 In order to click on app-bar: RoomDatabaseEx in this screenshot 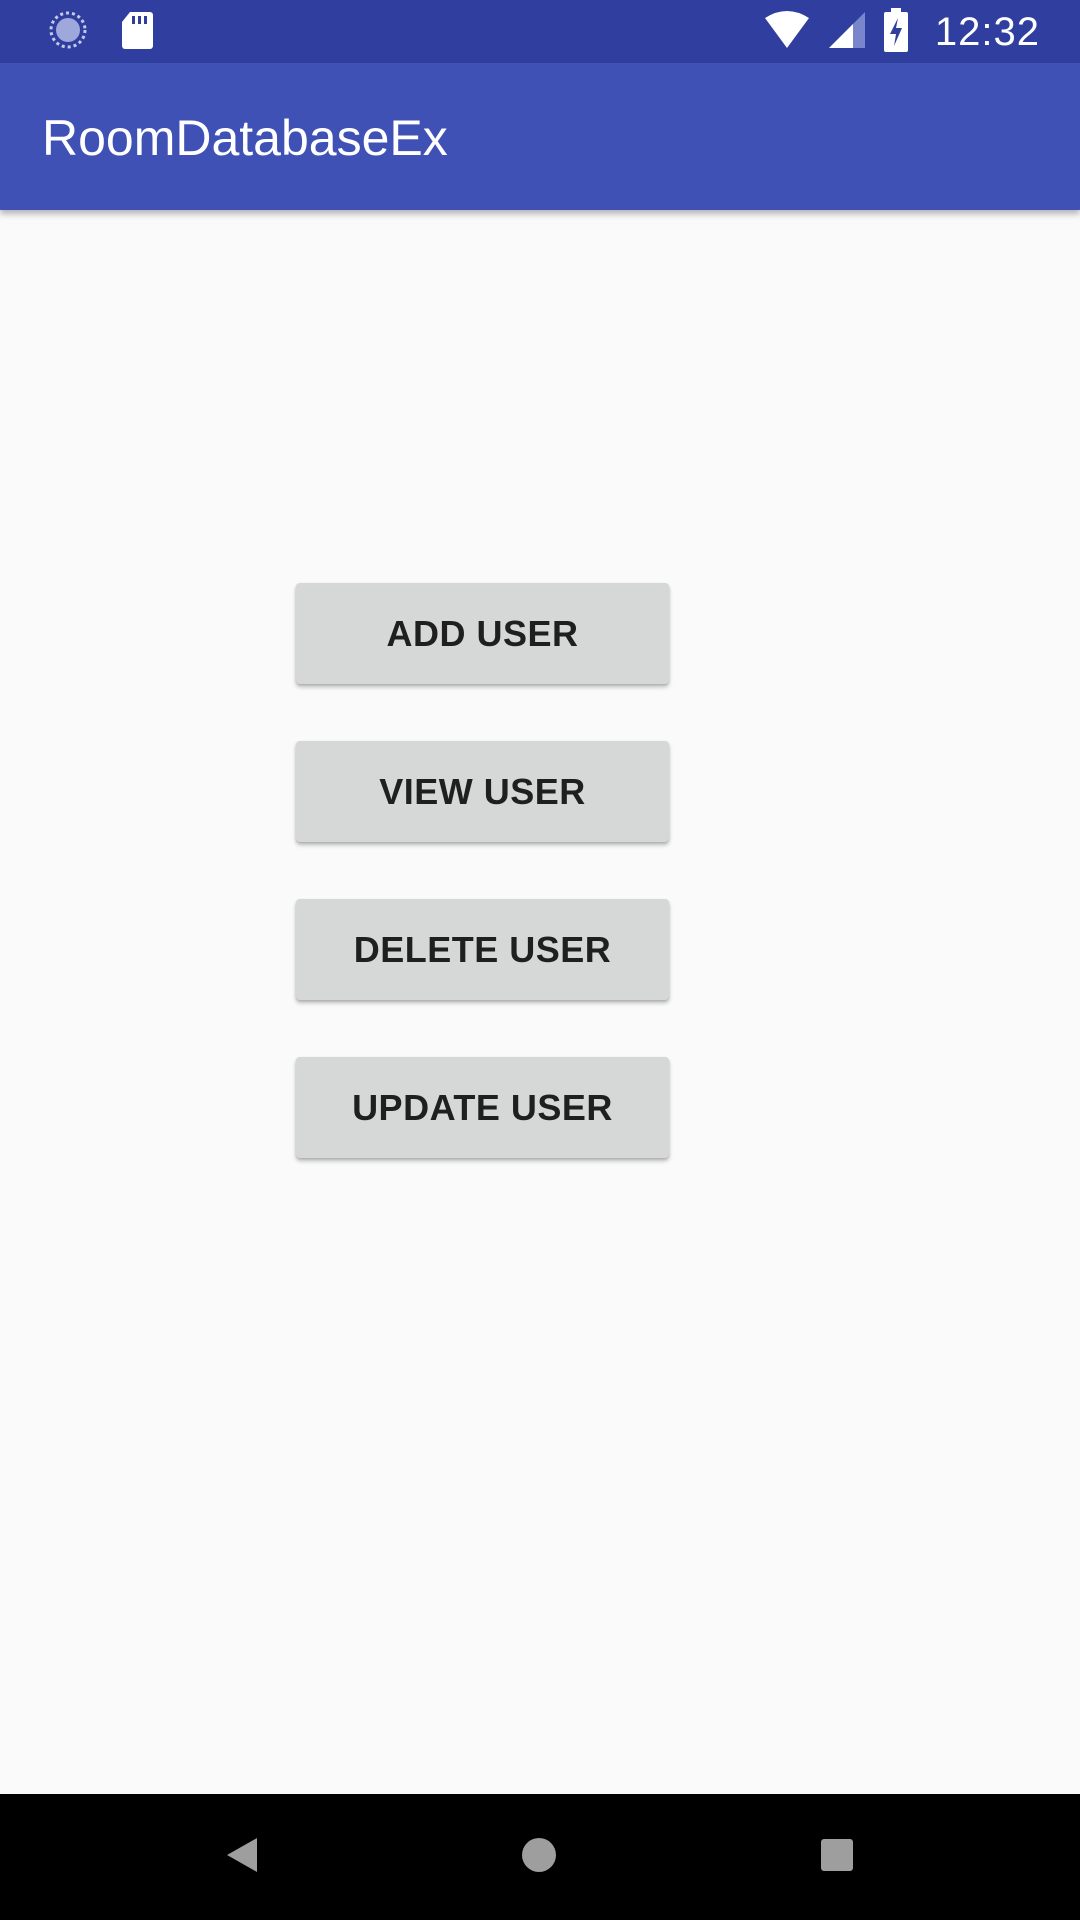, I will do `click(540, 136)`.